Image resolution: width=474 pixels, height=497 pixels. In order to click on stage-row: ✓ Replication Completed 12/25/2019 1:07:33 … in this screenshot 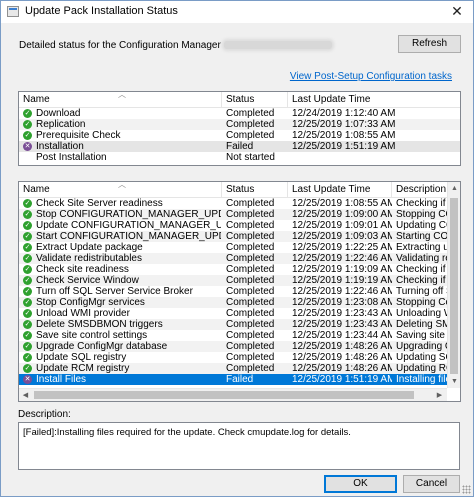, I will do `click(239, 124)`.